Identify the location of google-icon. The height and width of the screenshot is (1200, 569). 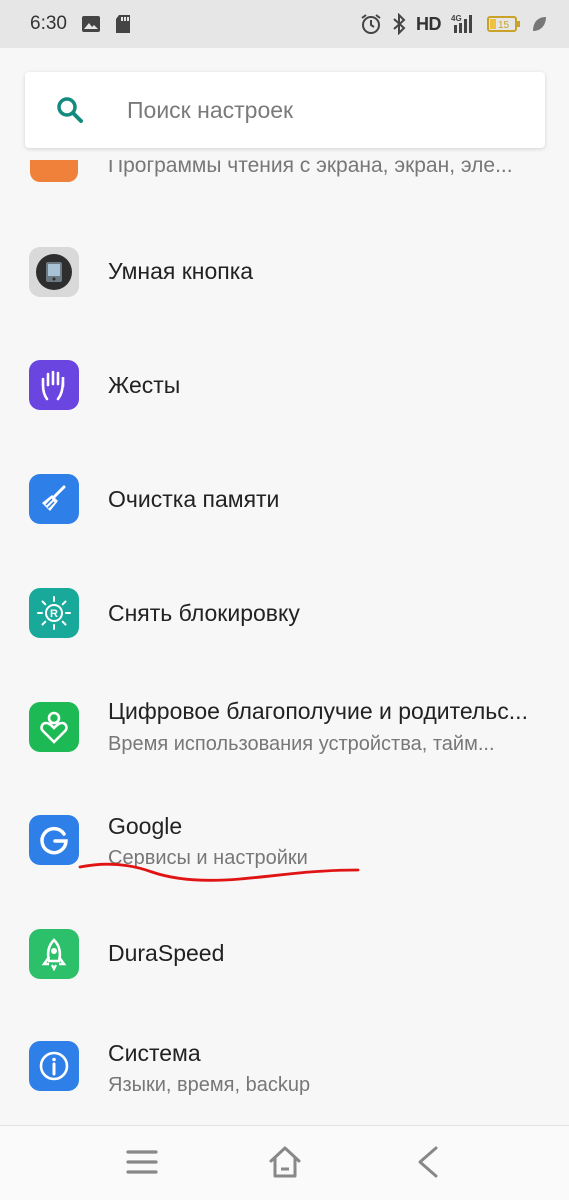
(54, 840).